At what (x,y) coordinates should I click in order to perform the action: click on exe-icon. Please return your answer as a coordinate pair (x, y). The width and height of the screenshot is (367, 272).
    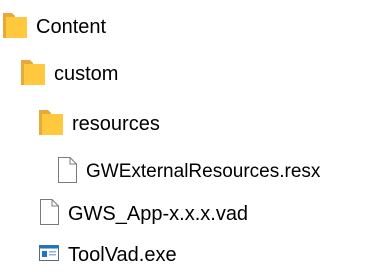
    Looking at the image, I should click on (49, 255).